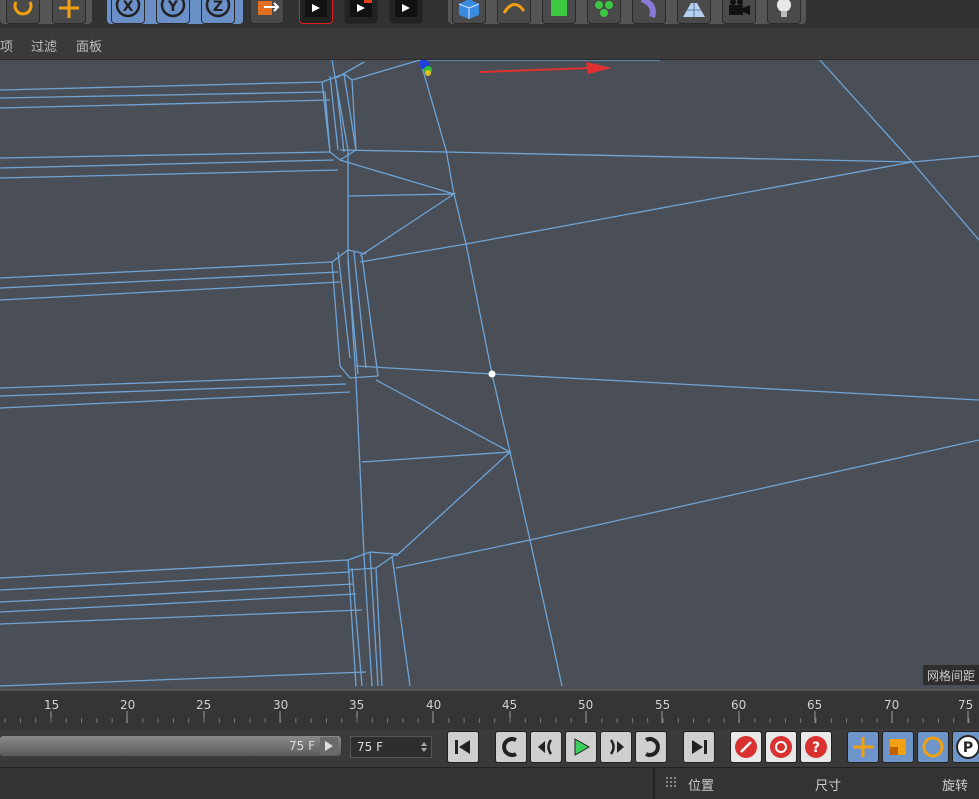  What do you see at coordinates (267, 12) in the screenshot?
I see `world-coordinates-icon` at bounding box center [267, 12].